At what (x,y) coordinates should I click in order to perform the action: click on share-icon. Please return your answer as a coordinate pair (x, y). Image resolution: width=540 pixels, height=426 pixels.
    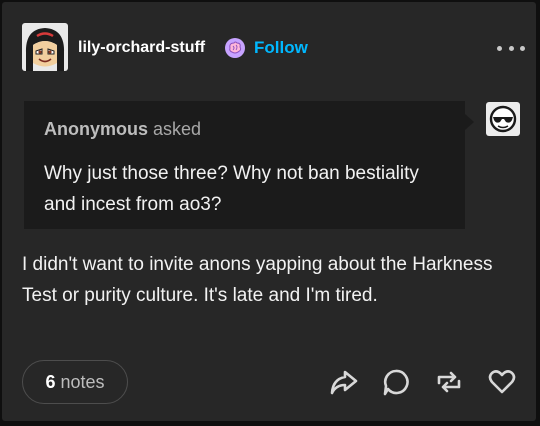
    Looking at the image, I should click on (343, 382).